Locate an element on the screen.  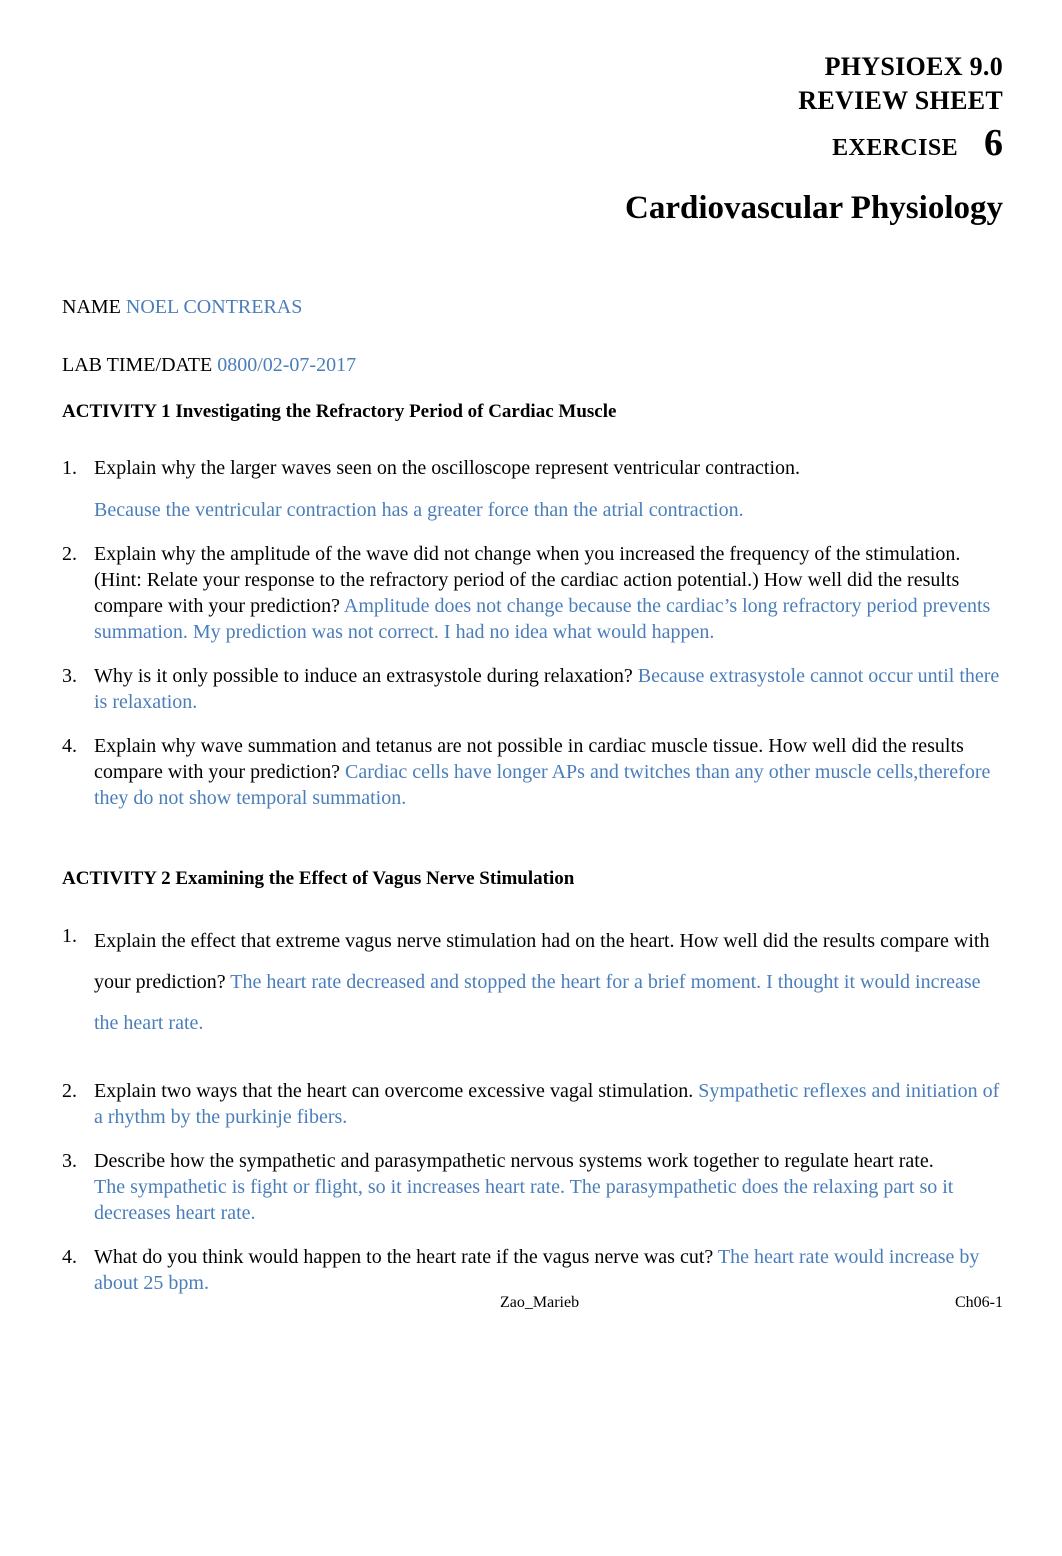
header-line-review-sheet: REVIEW SHEET is located at coordinates (900, 100).